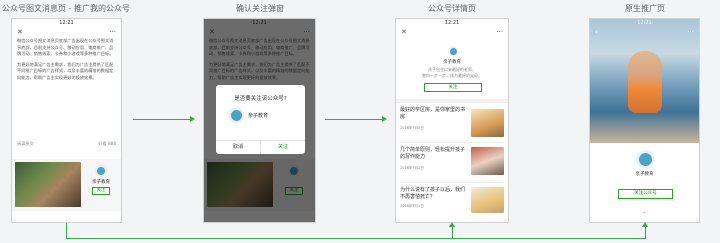 The width and height of the screenshot is (720, 243). Describe the element at coordinates (66, 8) in the screenshot. I see `caption-article-page: 公众号图文消息页 - 推广我的公众号` at that location.